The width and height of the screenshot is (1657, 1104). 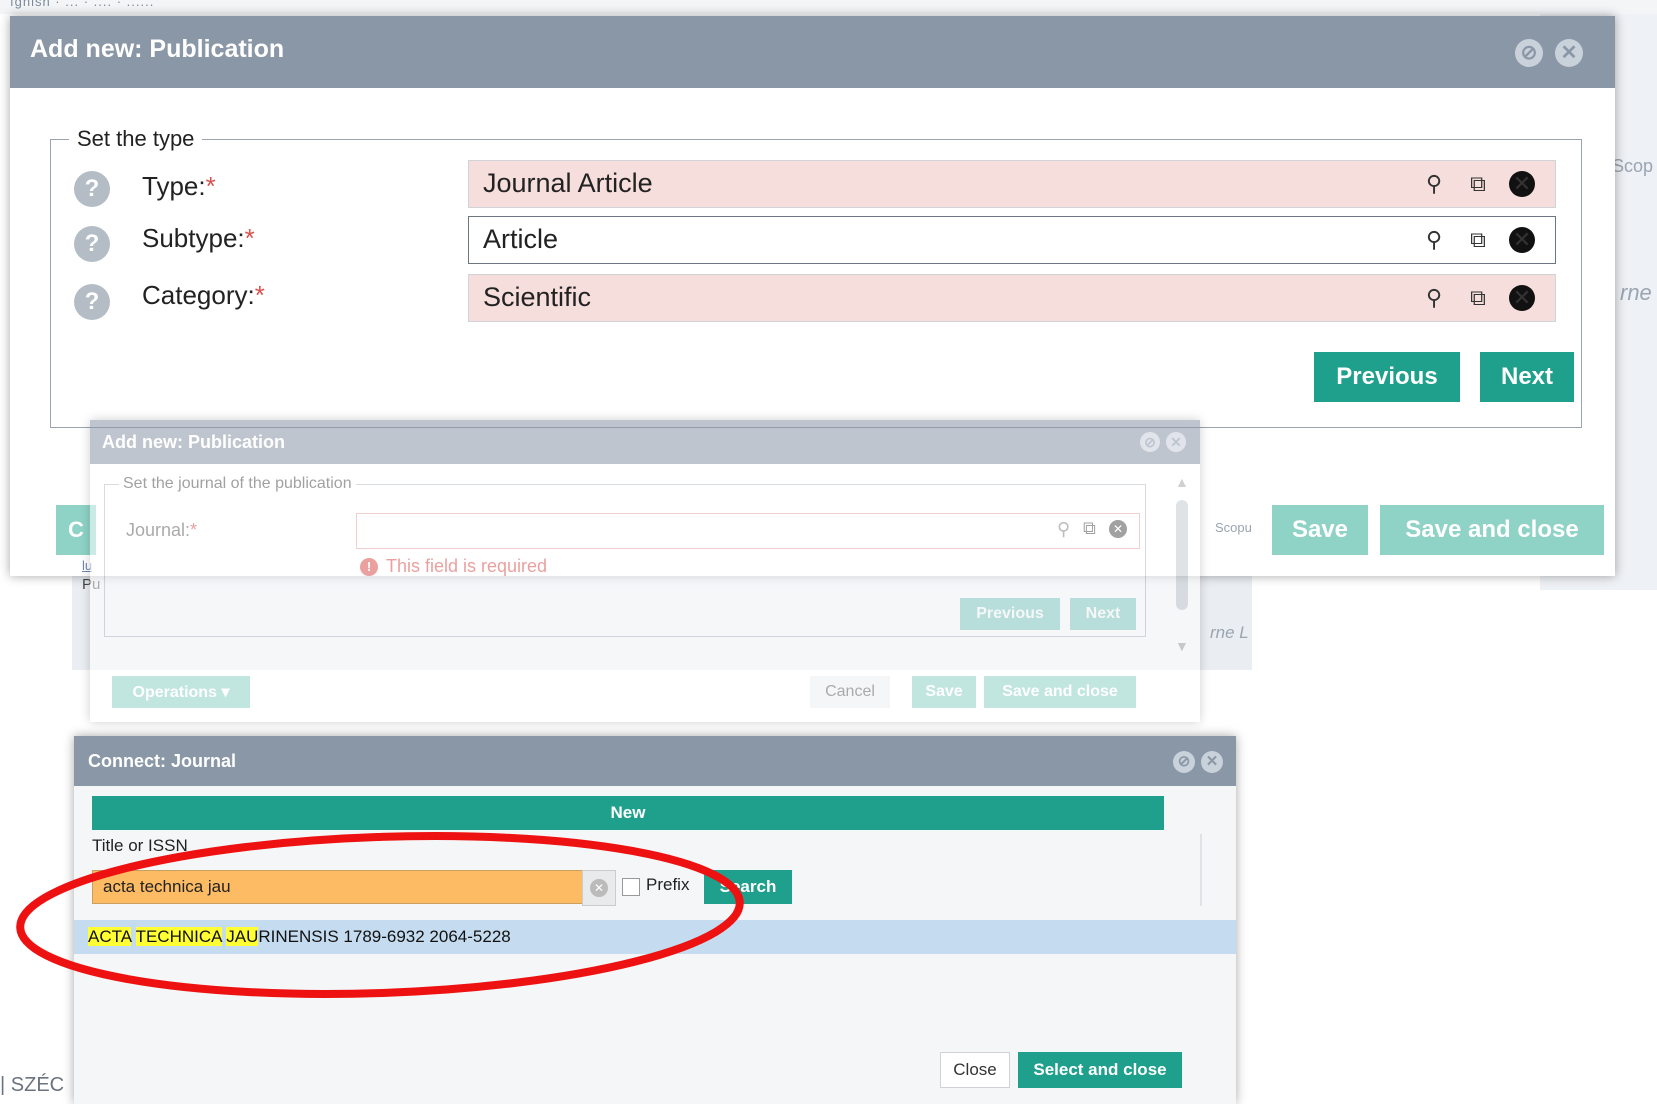 What do you see at coordinates (162, 530) in the screenshot?
I see `journal-label: Journal:*` at bounding box center [162, 530].